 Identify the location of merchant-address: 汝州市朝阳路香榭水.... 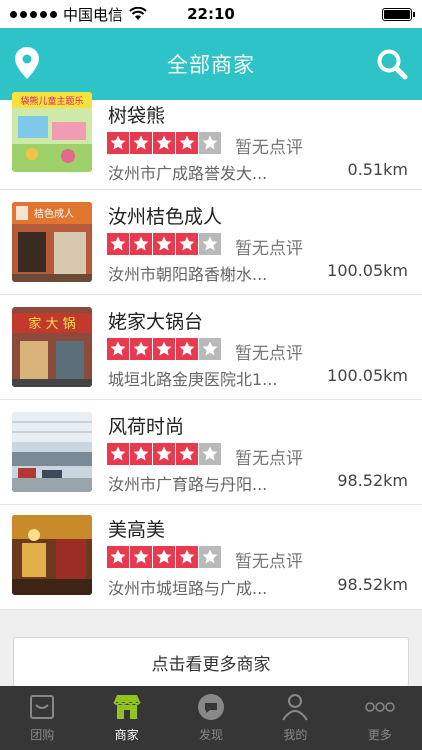
(188, 274).